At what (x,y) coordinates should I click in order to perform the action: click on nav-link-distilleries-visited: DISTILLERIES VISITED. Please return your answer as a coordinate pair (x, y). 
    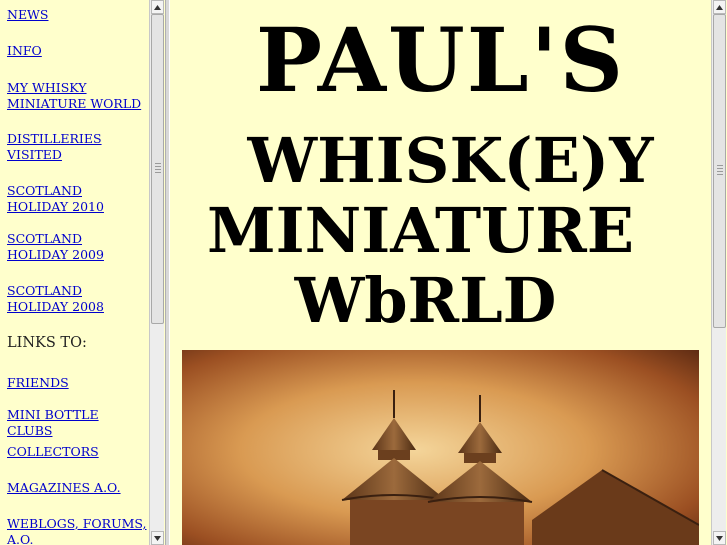
    Looking at the image, I should click on (77, 147).